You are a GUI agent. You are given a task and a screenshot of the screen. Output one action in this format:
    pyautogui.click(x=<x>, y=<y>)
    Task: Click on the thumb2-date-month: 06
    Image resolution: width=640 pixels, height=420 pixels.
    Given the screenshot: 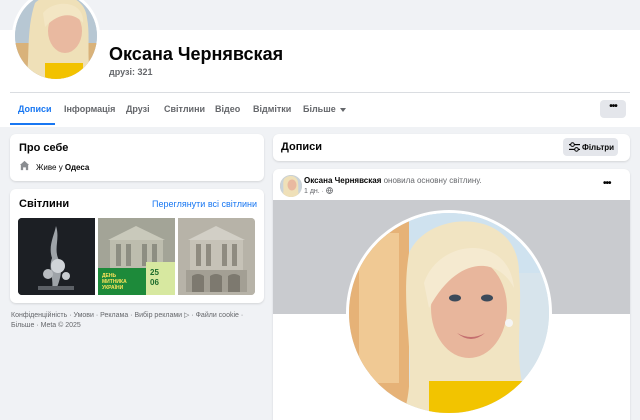 What is the action you would take?
    pyautogui.click(x=154, y=282)
    